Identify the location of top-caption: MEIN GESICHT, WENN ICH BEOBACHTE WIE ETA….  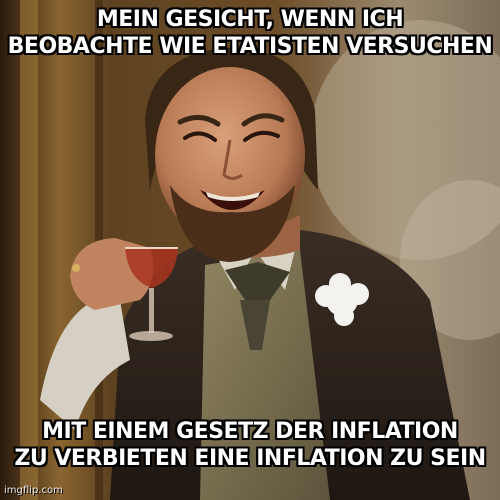
(250, 33).